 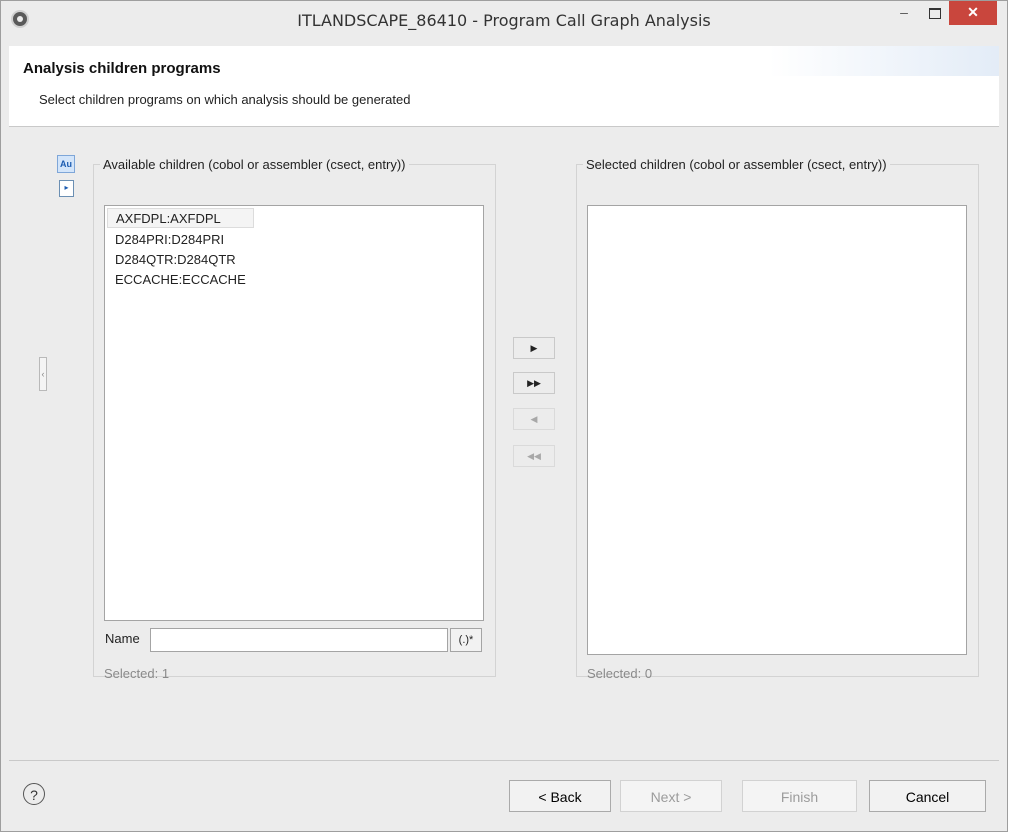 I want to click on selected-selected-count: Selected: 0, so click(x=620, y=673).